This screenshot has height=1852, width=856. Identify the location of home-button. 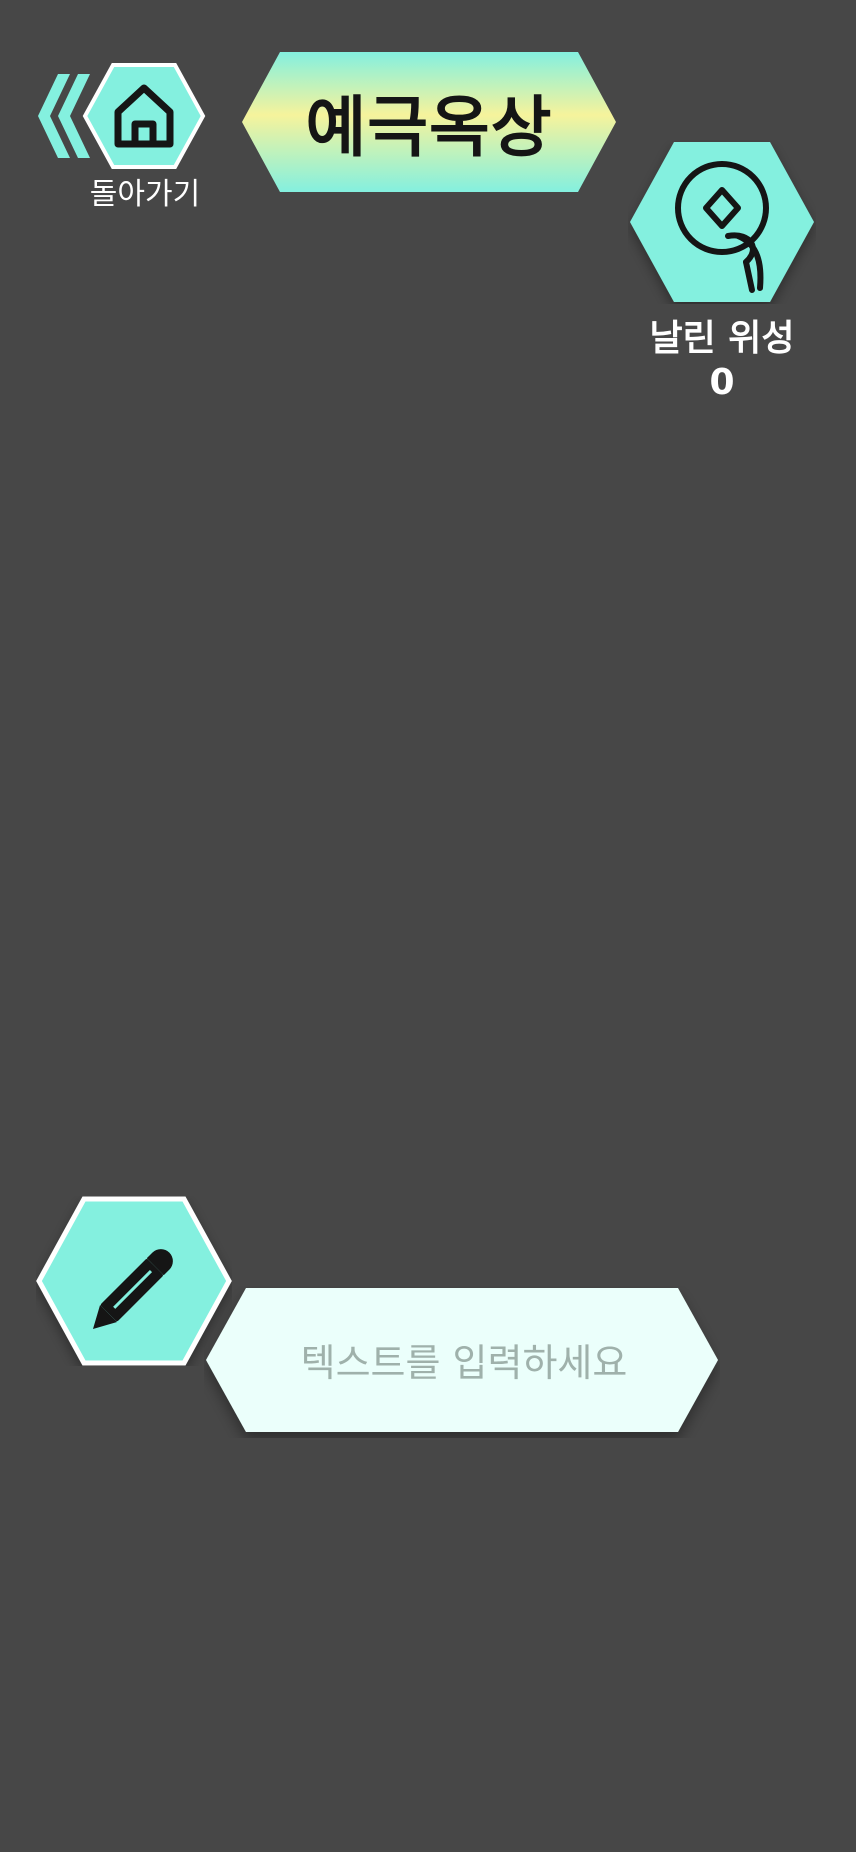
(144, 116).